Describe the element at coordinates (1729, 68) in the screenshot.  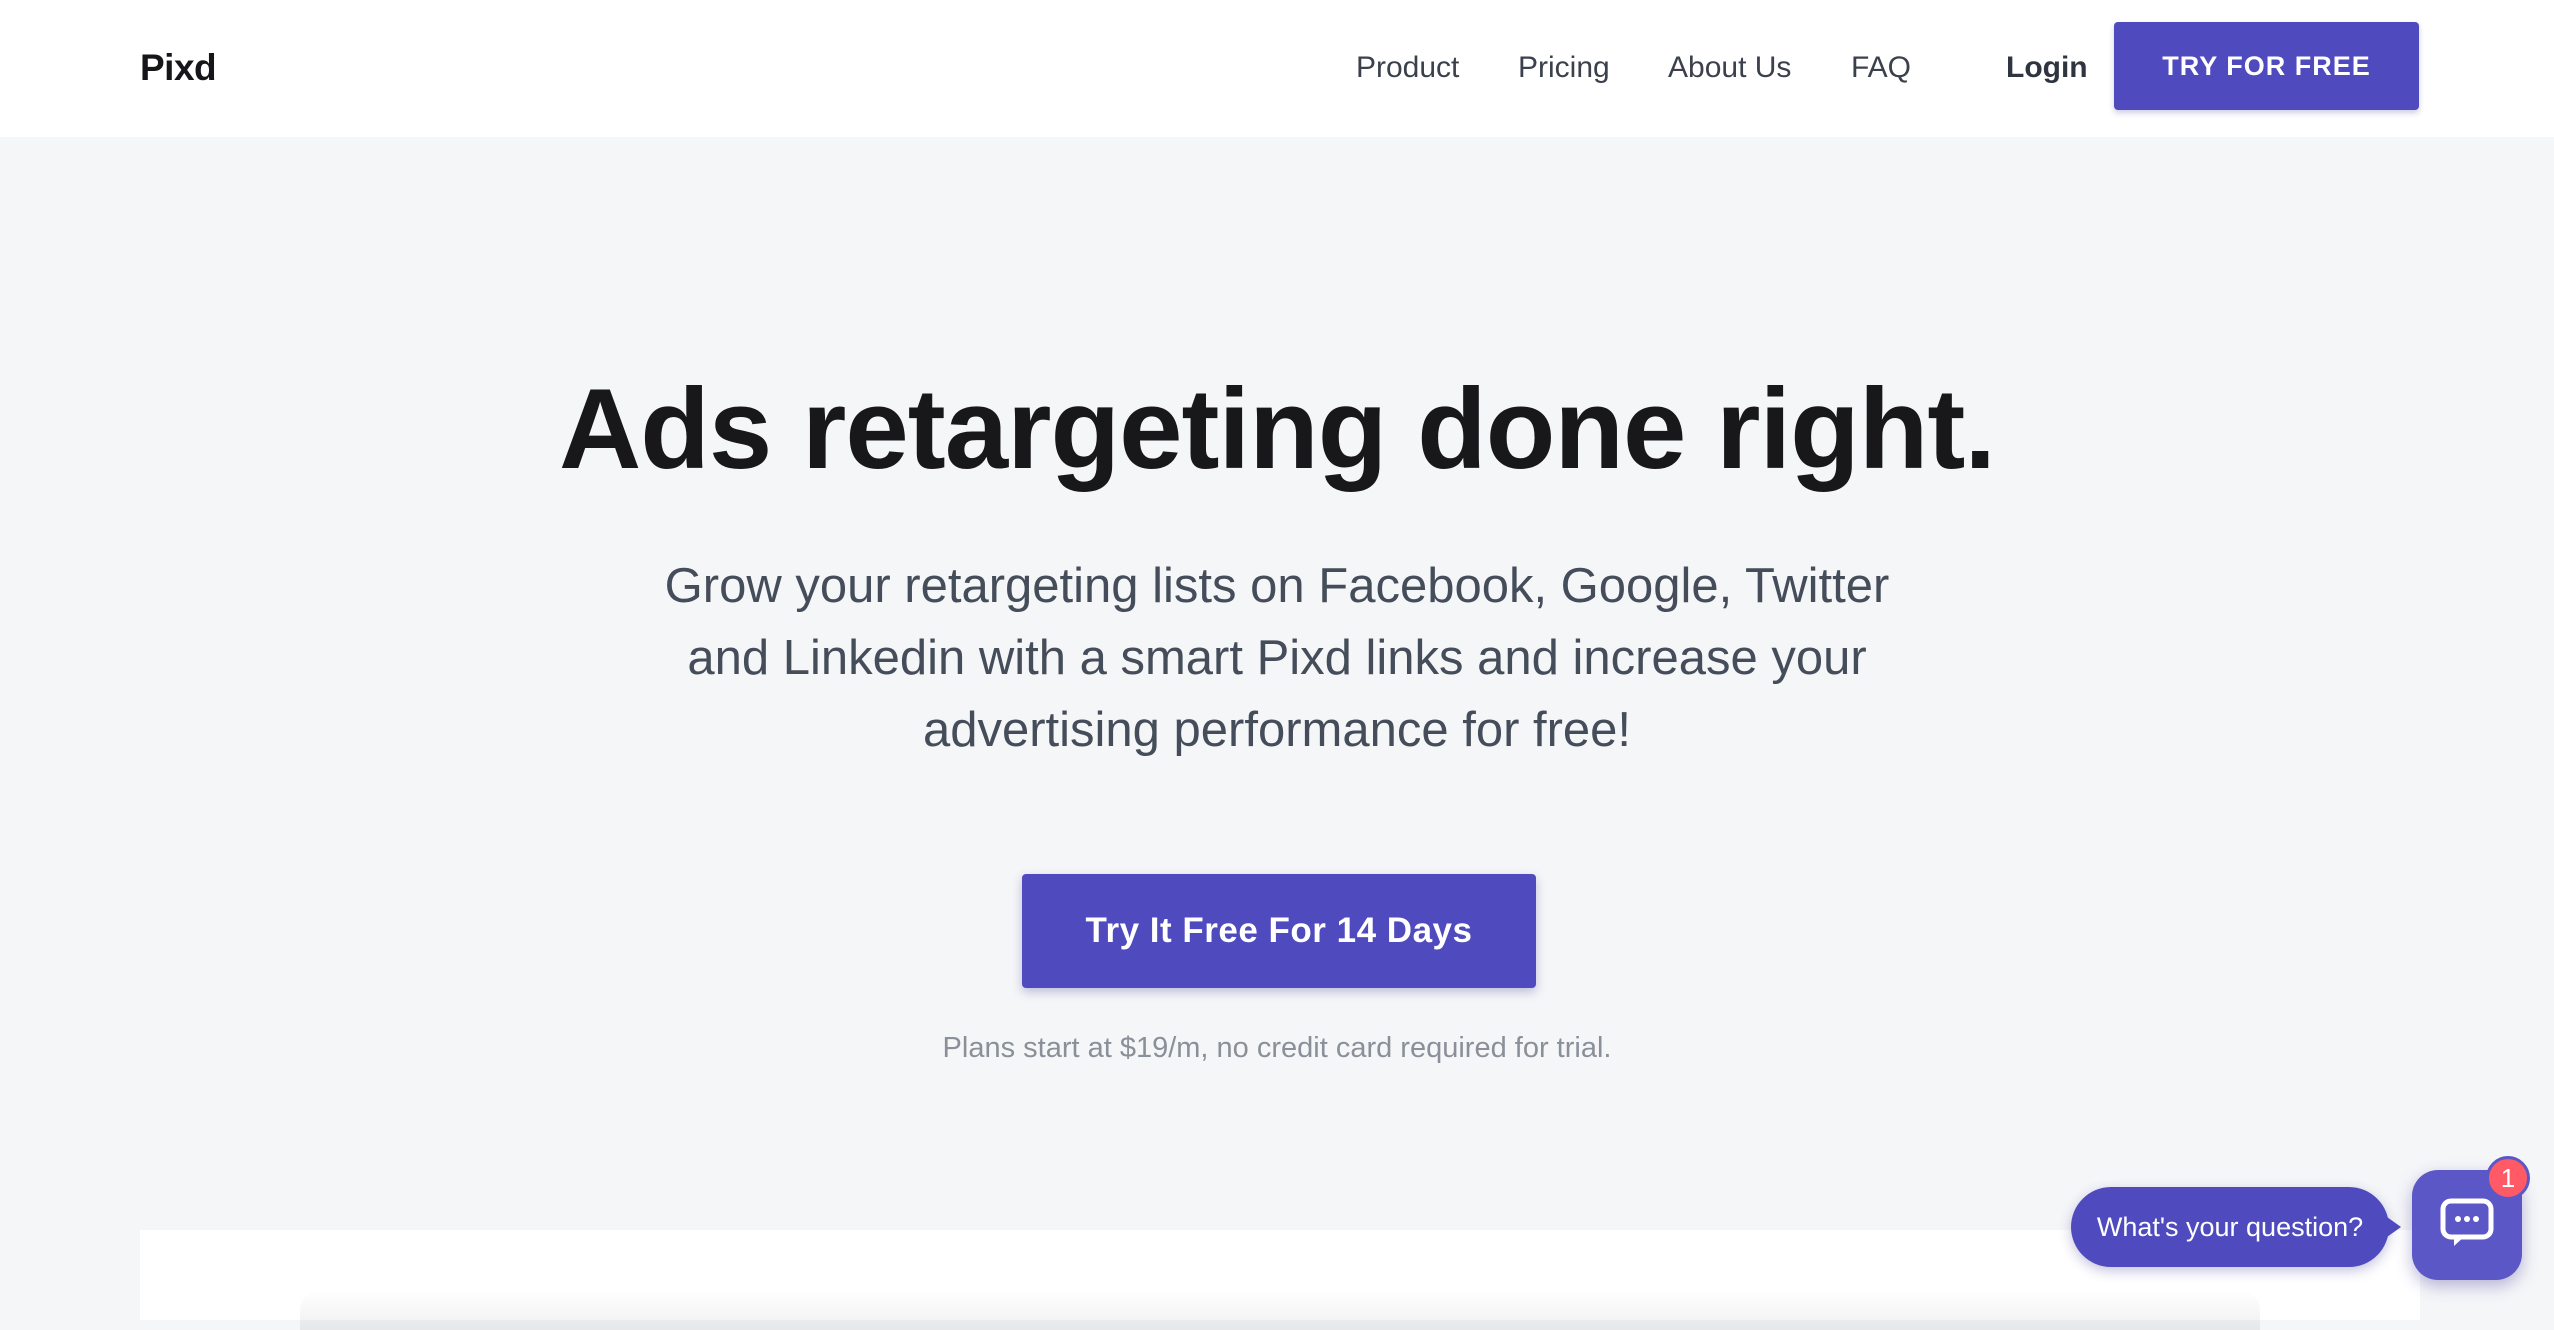
I see `nav-link-about-us: About Us` at that location.